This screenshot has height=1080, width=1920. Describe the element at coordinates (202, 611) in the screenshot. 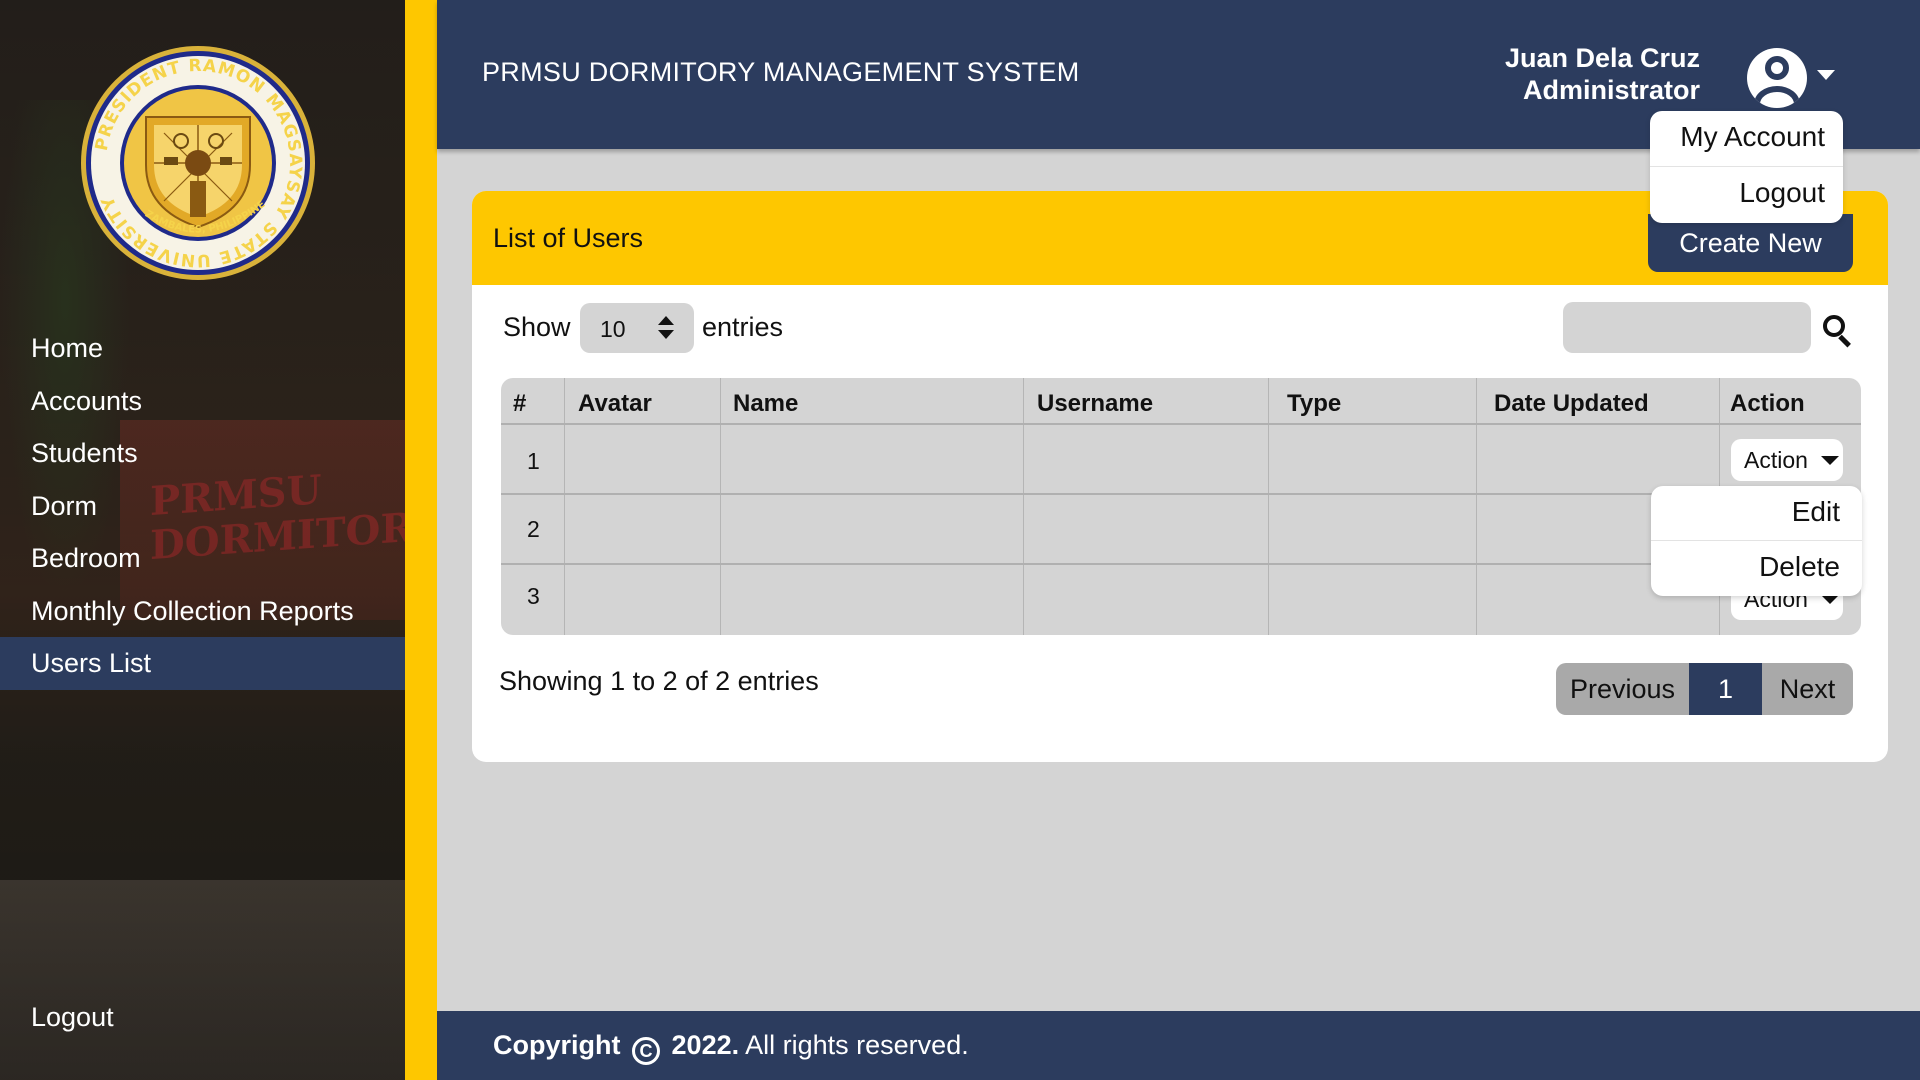

I see `sidebar-item-monthly-collection-reports: Monthly Collection Reports` at that location.